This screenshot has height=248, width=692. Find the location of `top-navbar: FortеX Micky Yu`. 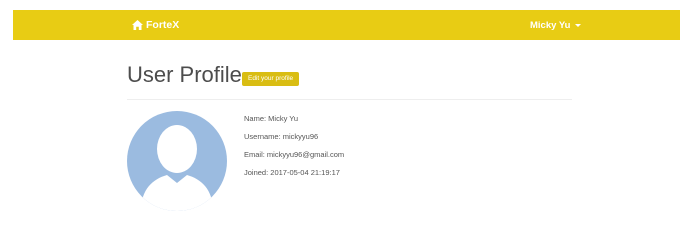

top-navbar: FortеX Micky Yu is located at coordinates (346, 25).